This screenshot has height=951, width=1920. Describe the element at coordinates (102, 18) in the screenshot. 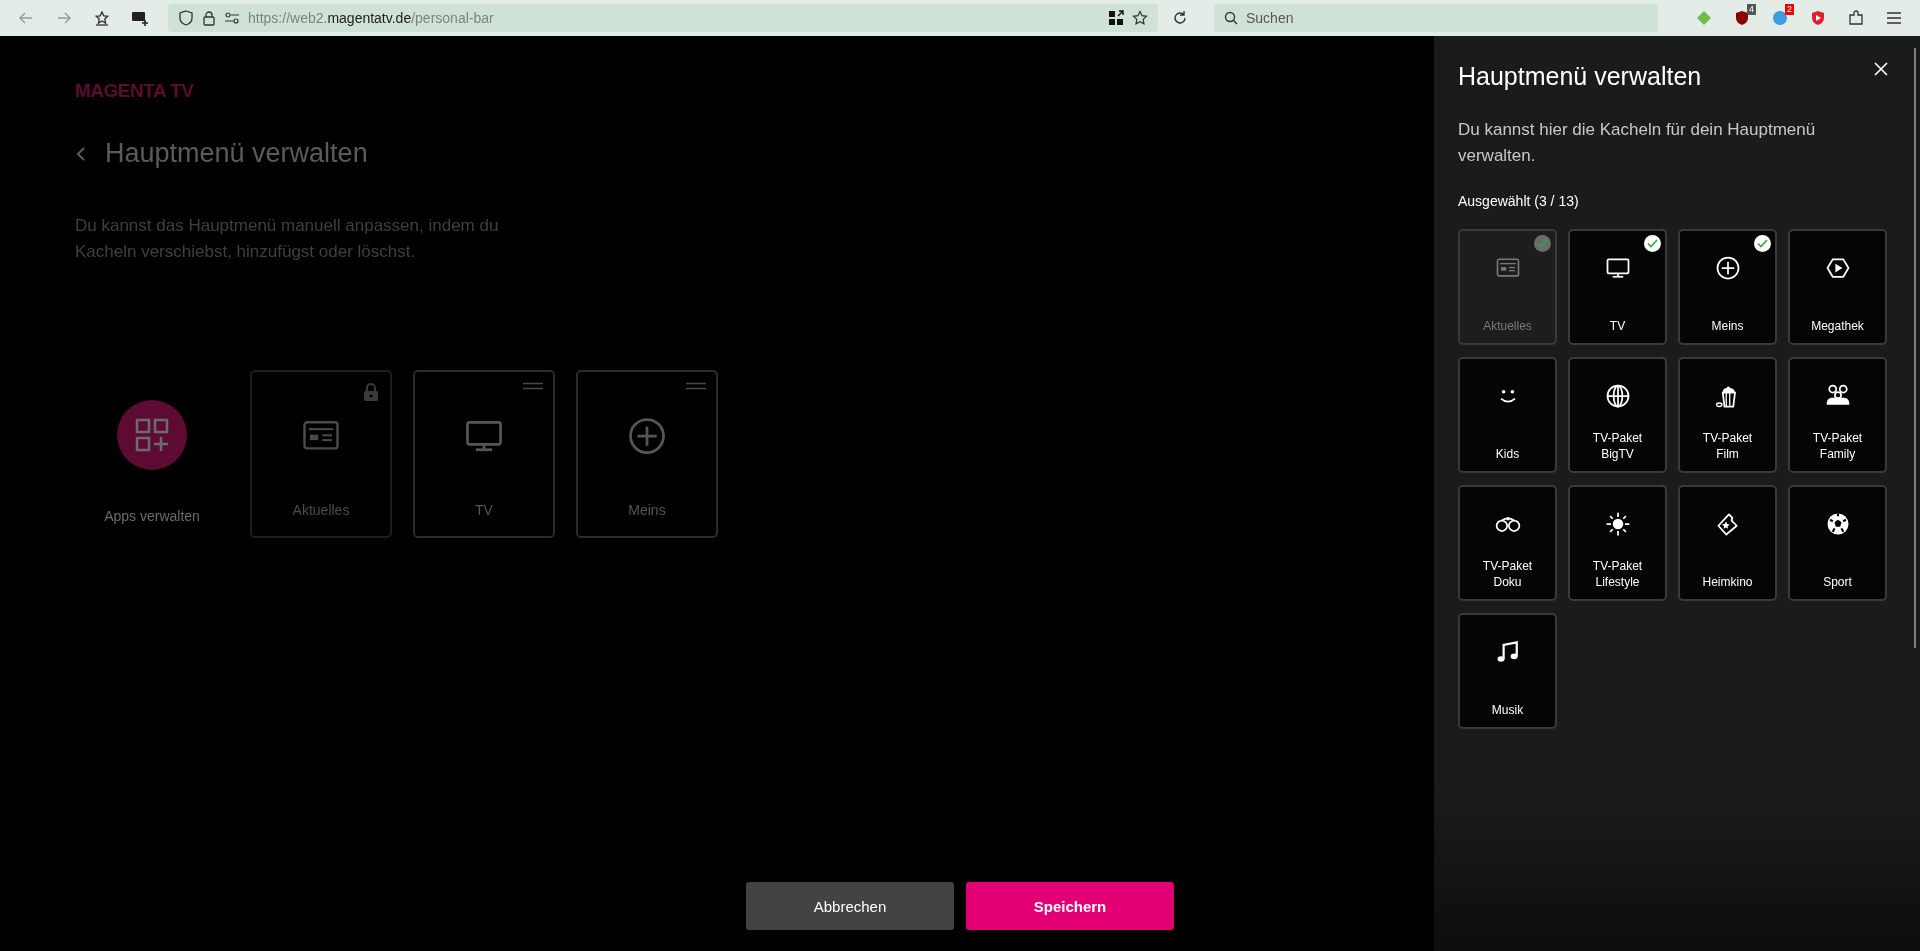

I see `home-star-icon` at that location.